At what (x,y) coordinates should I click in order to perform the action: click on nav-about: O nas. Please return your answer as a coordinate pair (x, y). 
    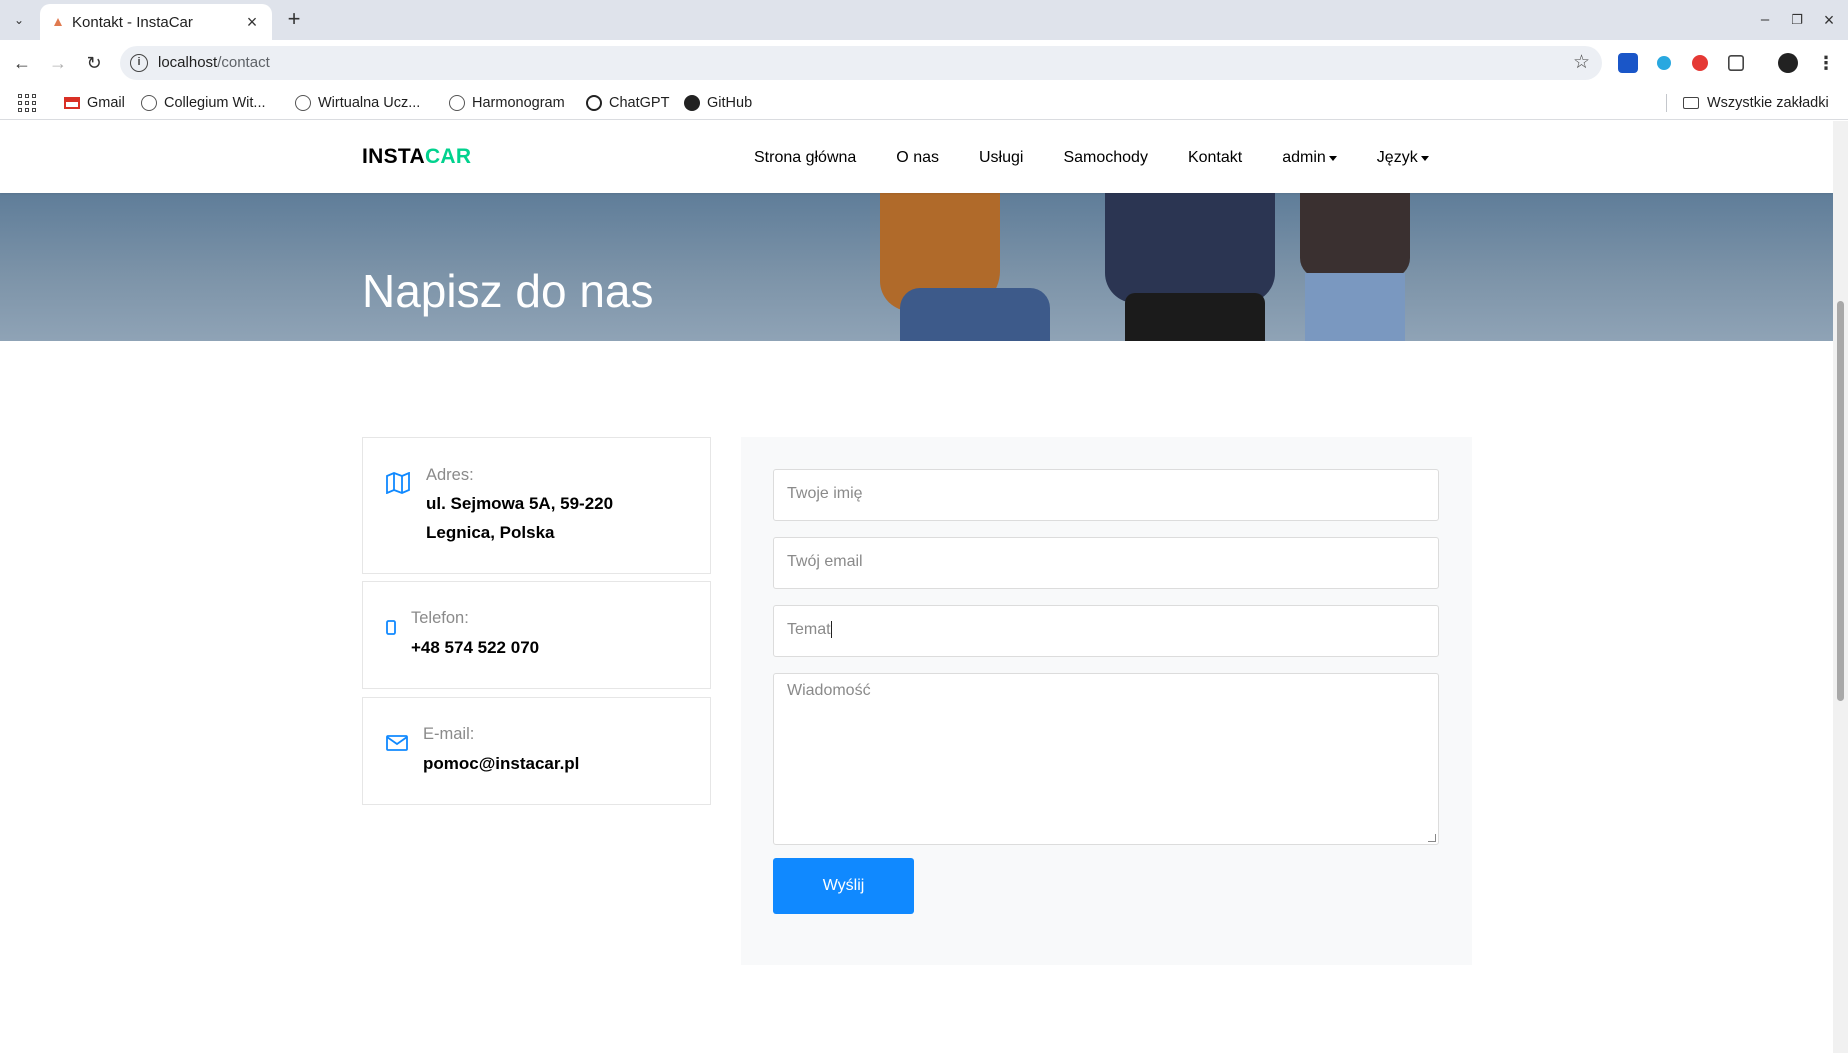
    Looking at the image, I should click on (917, 158).